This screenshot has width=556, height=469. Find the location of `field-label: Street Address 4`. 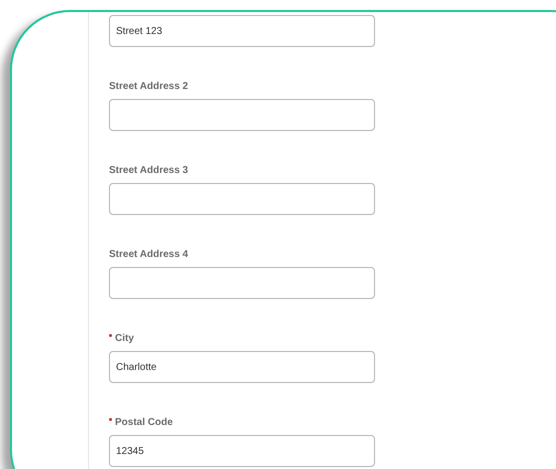

field-label: Street Address 4 is located at coordinates (148, 255).